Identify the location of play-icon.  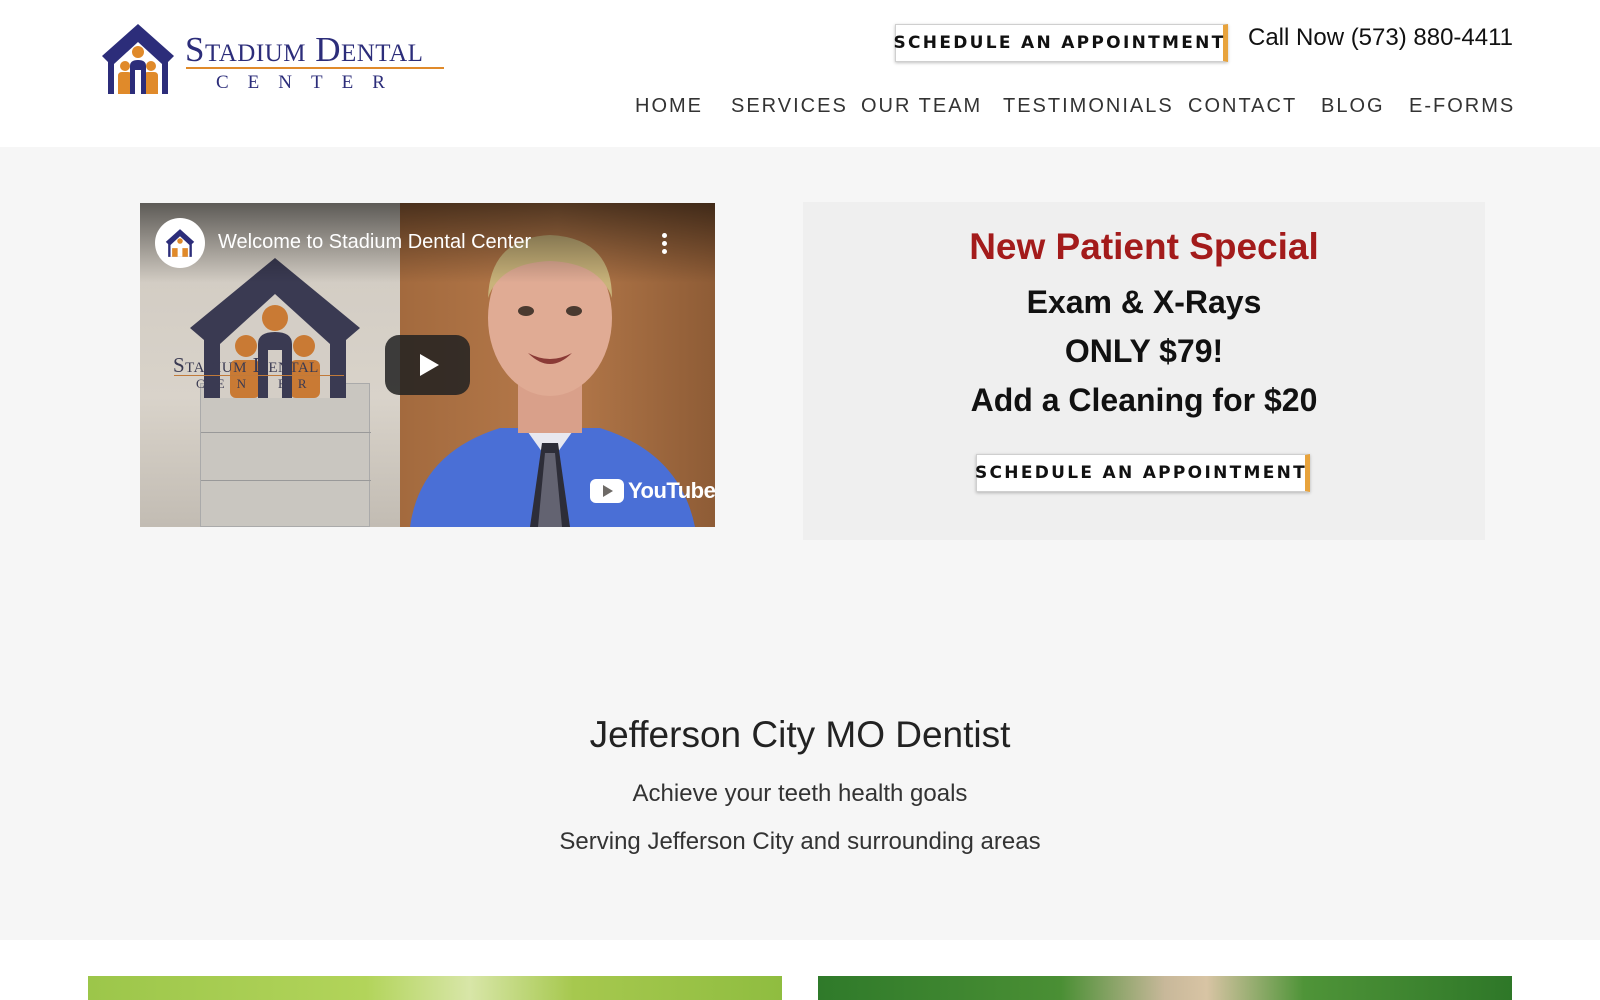
(429, 365).